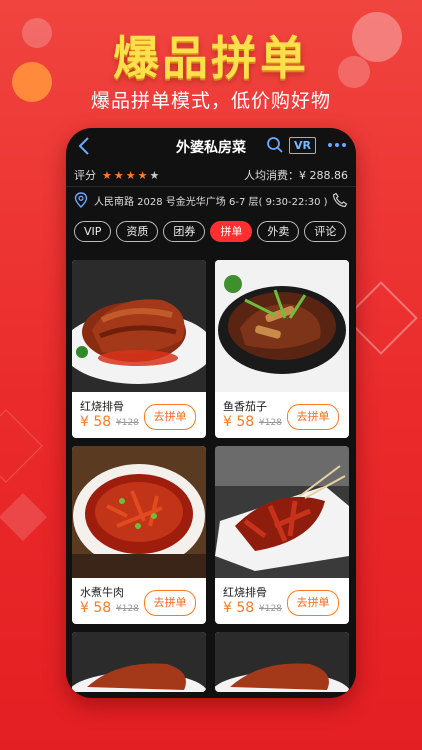  I want to click on nav-bar: 外婆私房菜 VR, so click(211, 146).